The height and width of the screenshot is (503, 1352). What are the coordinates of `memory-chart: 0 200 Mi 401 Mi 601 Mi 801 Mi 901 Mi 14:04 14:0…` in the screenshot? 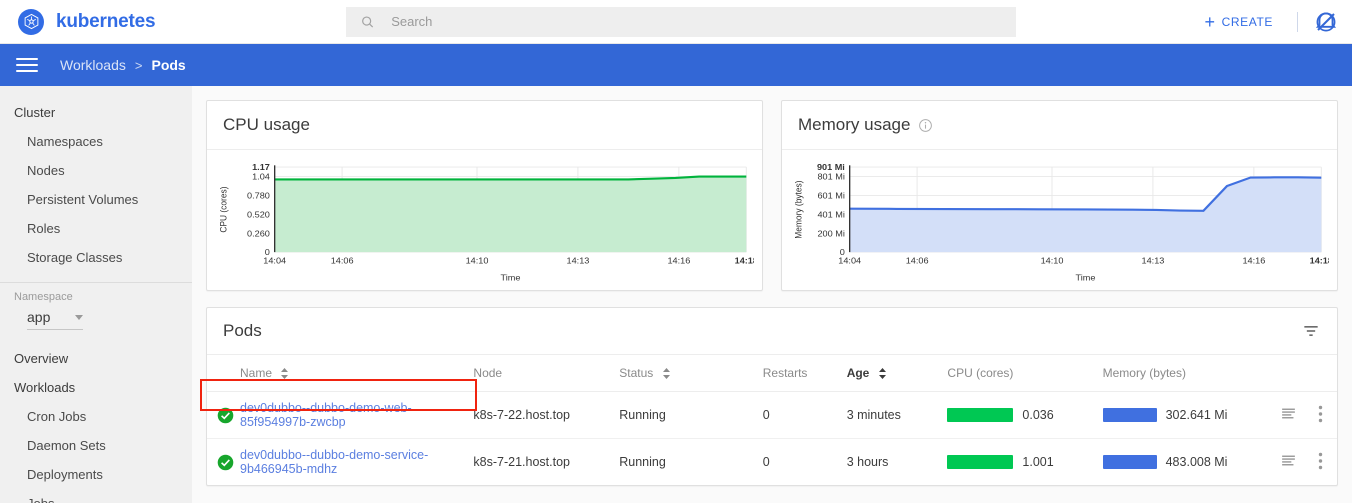 It's located at (1059, 220).